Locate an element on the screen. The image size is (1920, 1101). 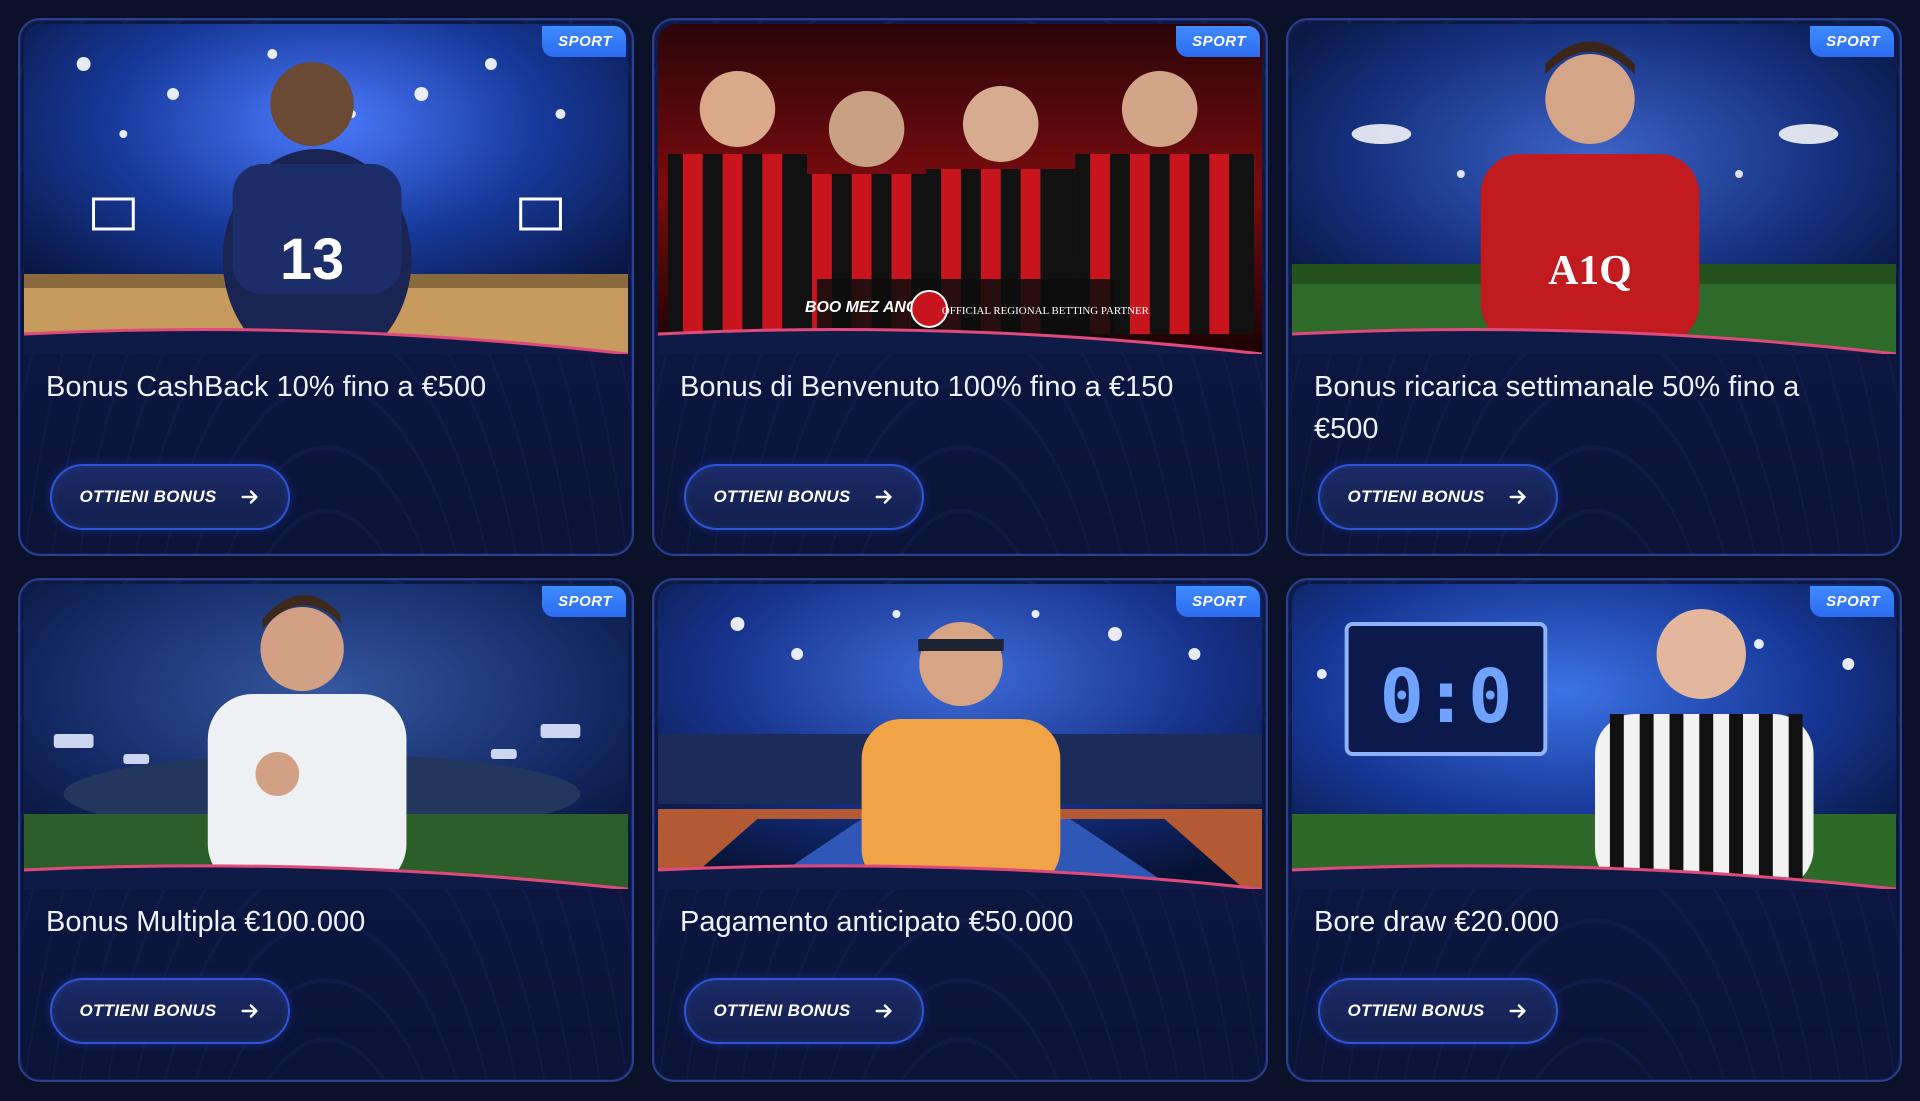
promo-title: Bonus di Benvenuto 100% fino a €150 is located at coordinates (927, 387).